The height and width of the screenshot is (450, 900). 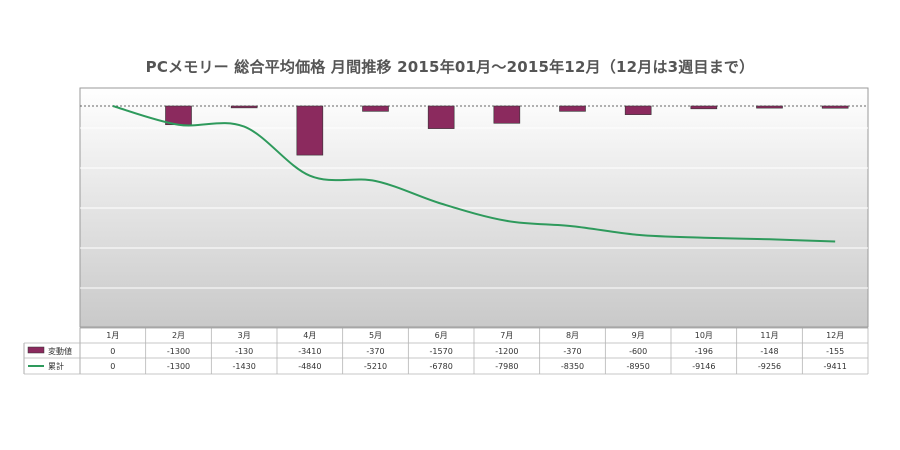 What do you see at coordinates (60, 351) in the screenshot?
I see `legend-label-bars: 変動値` at bounding box center [60, 351].